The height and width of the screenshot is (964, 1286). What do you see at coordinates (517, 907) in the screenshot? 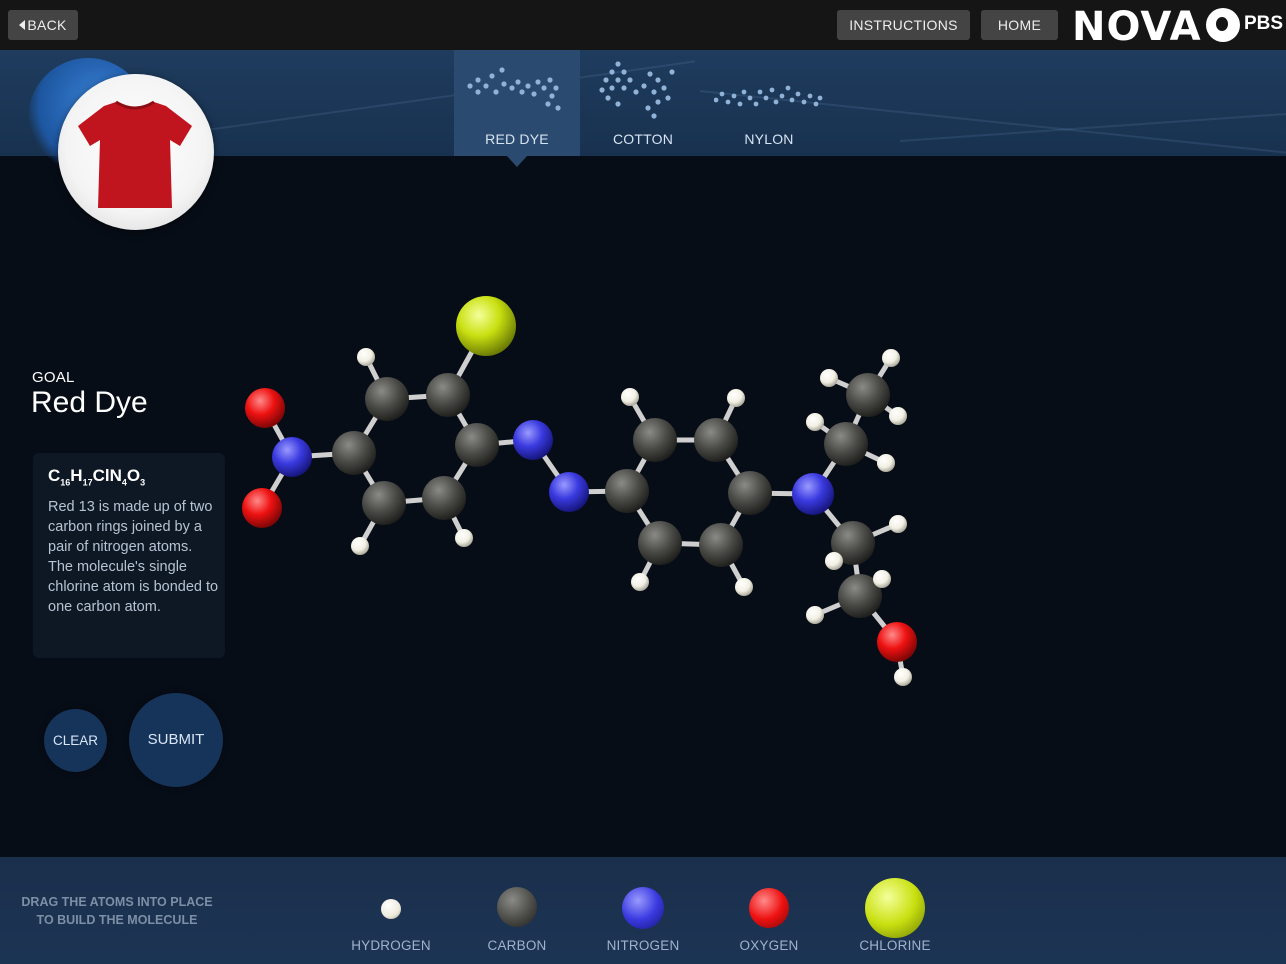
I see `carbon-atom-icon` at bounding box center [517, 907].